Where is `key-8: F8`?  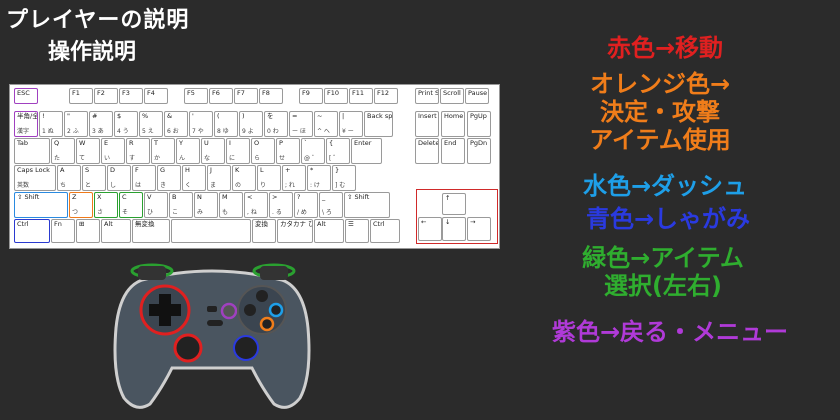
key-8: F8 is located at coordinates (271, 96).